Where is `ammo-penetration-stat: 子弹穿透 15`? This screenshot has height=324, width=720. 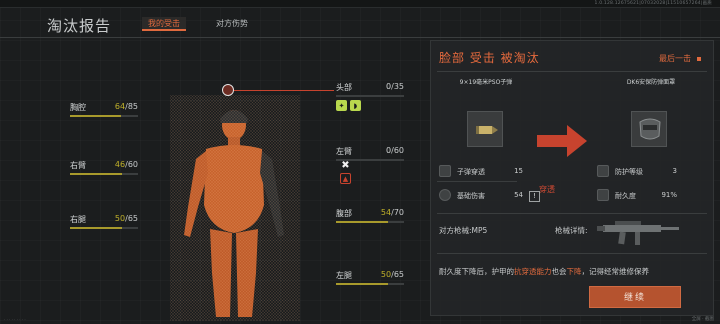
ammo-penetration-stat: 子弹穿透 15 is located at coordinates (481, 173).